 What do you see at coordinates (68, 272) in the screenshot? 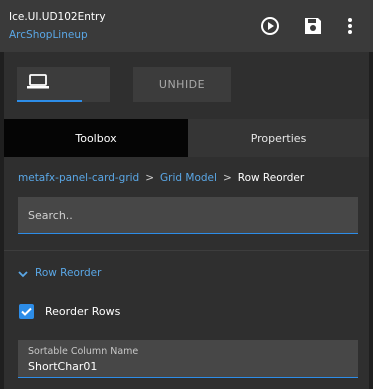
I see `section-label: Row Reorder` at bounding box center [68, 272].